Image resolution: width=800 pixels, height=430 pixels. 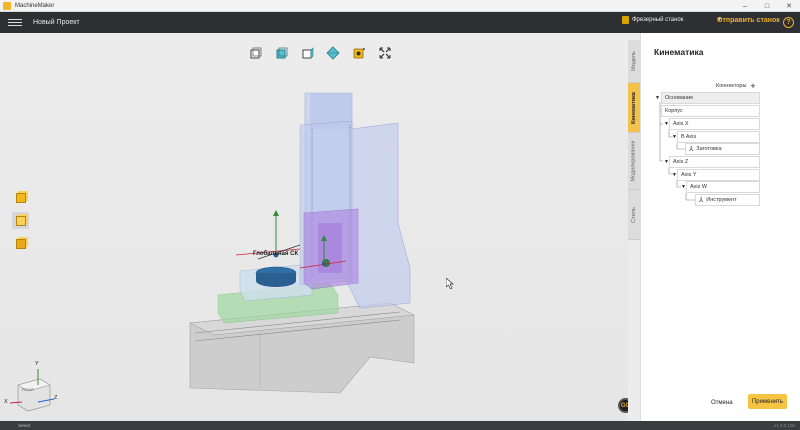 I want to click on app-name: MachineMaker, so click(x=35, y=5).